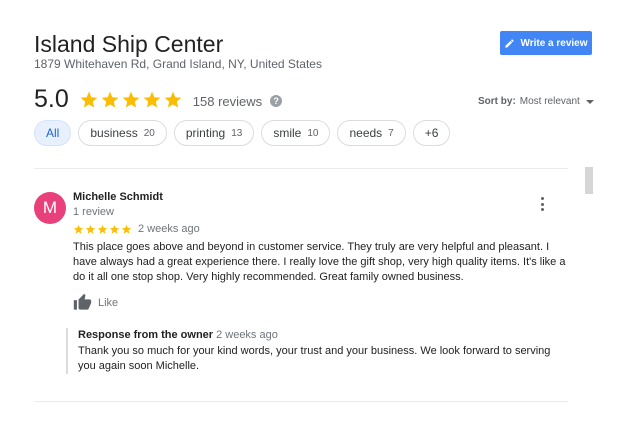 The image size is (624, 445). Describe the element at coordinates (237, 133) in the screenshot. I see `chip-count: 13` at that location.